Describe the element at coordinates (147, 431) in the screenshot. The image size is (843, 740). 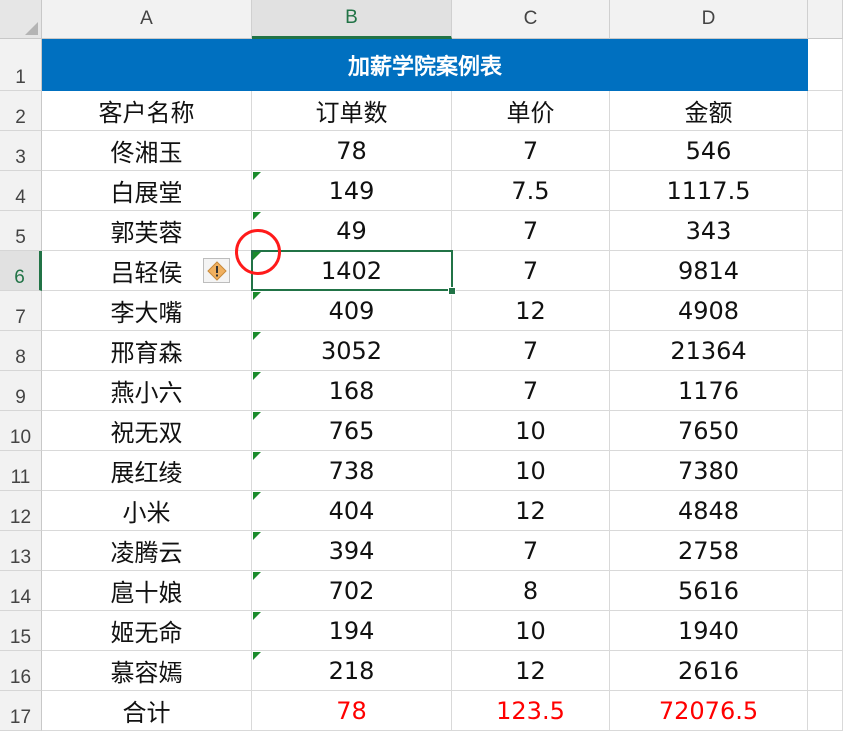
I see `data-cell: 祝无双` at that location.